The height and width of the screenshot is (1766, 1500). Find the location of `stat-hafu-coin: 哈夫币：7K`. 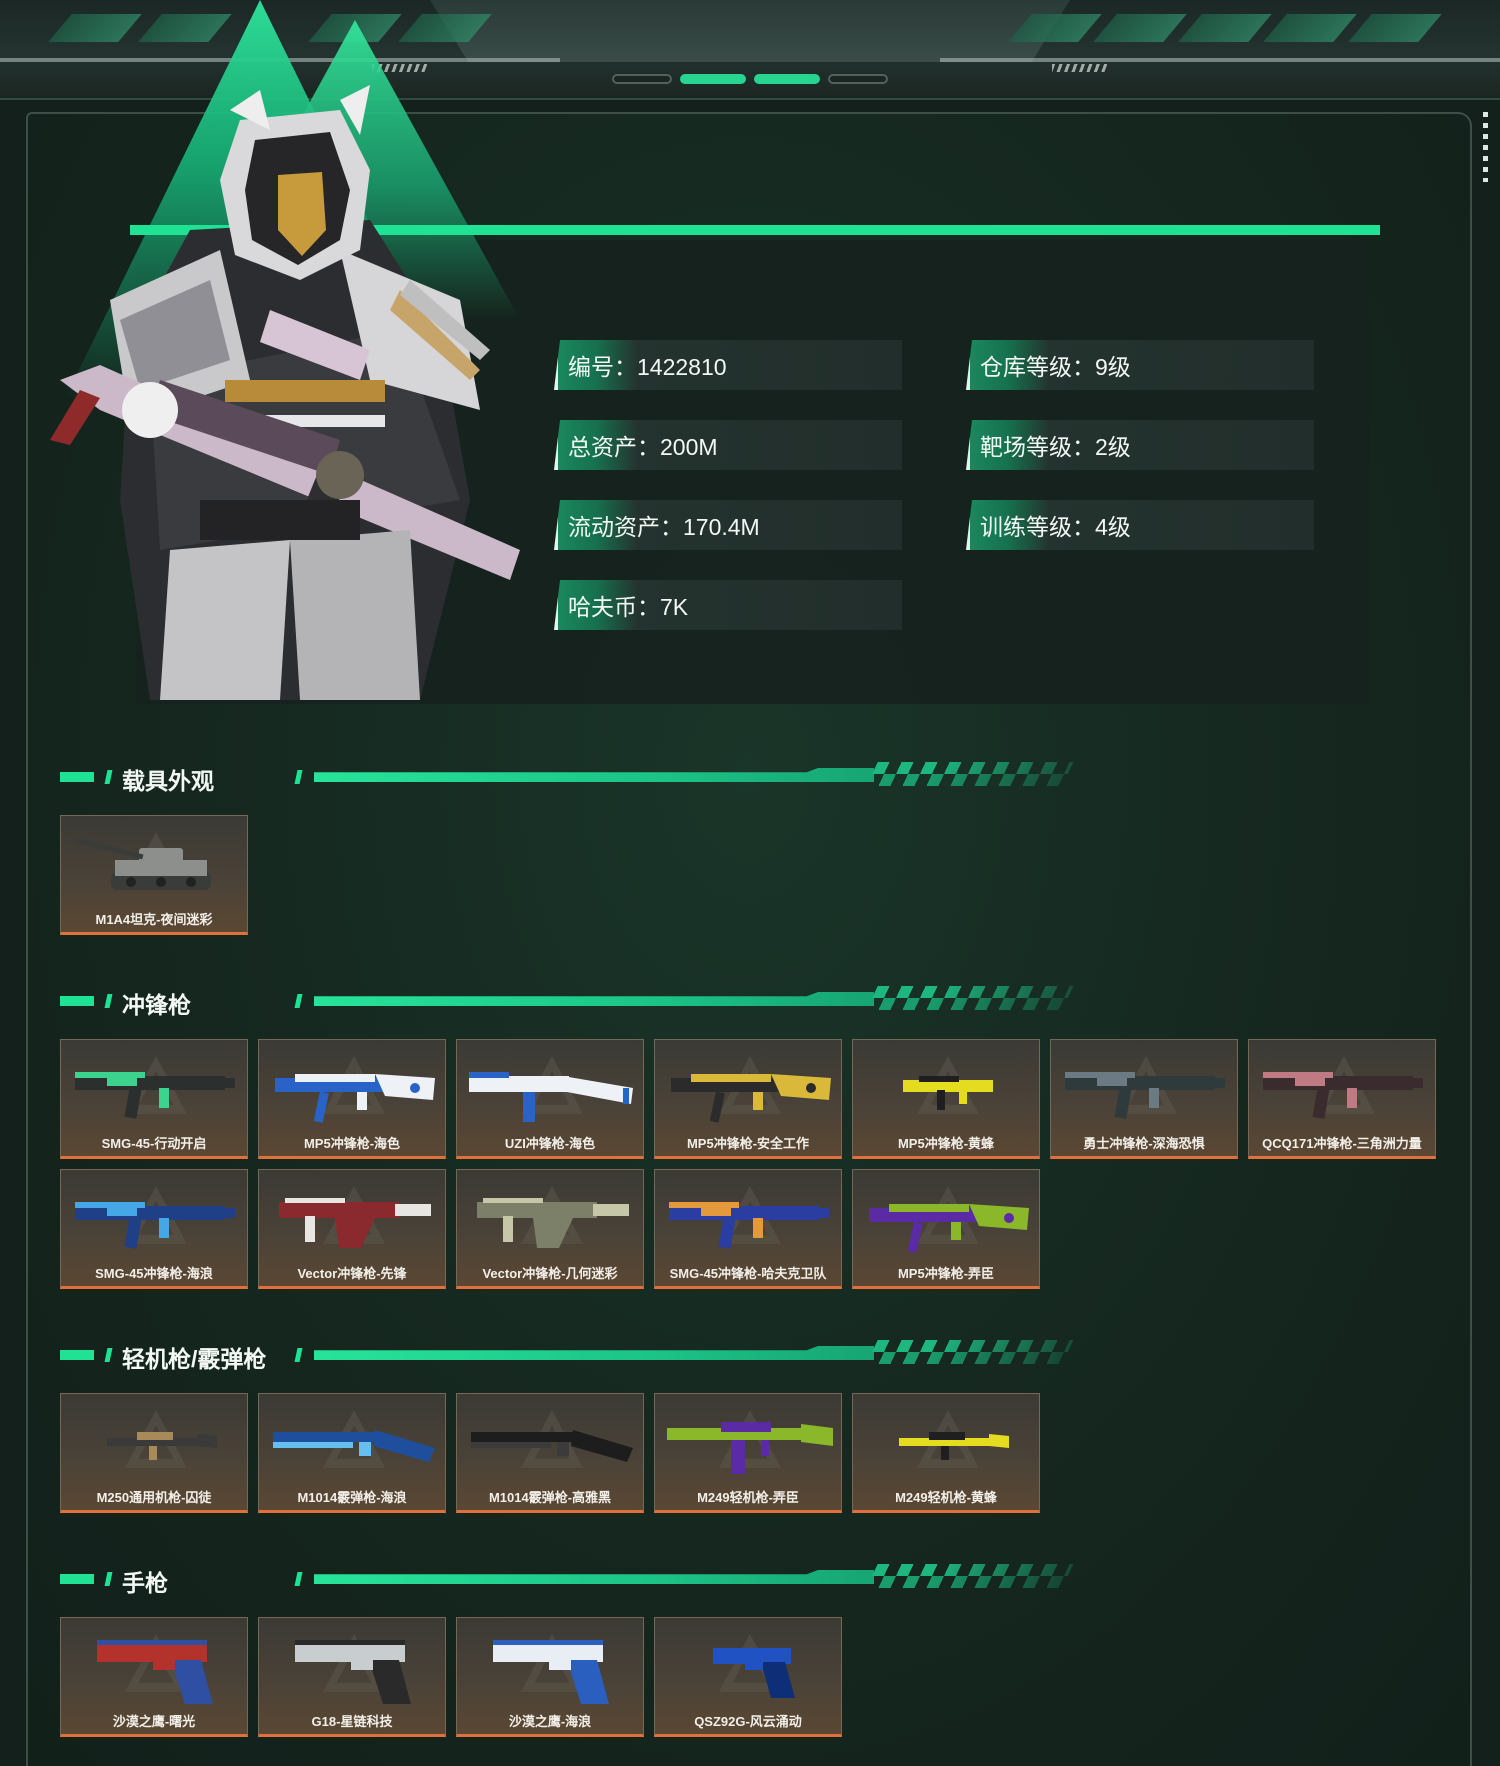

stat-hafu-coin: 哈夫币：7K is located at coordinates (728, 605).